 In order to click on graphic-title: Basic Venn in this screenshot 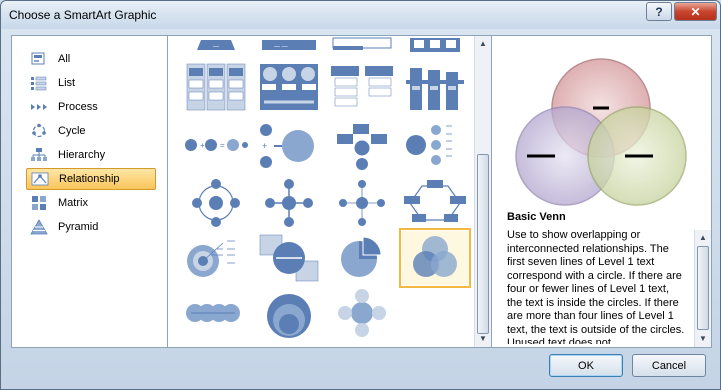, I will do `click(536, 217)`.